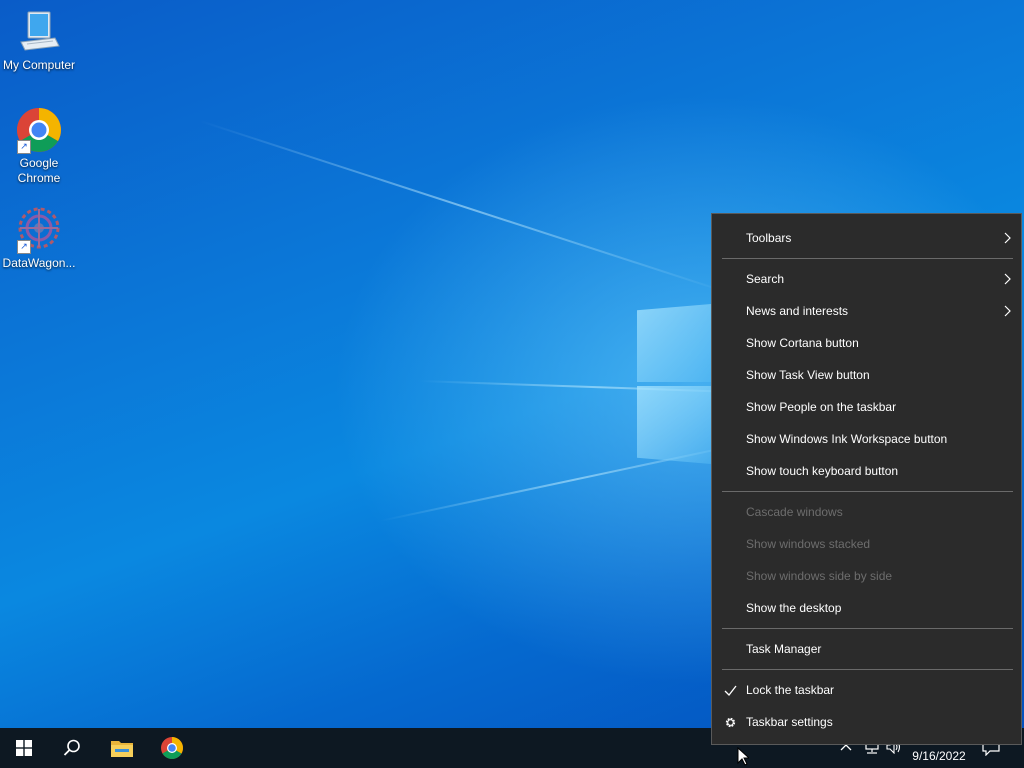 The width and height of the screenshot is (1024, 768). Describe the element at coordinates (730, 690) in the screenshot. I see `checkmark-icon` at that location.